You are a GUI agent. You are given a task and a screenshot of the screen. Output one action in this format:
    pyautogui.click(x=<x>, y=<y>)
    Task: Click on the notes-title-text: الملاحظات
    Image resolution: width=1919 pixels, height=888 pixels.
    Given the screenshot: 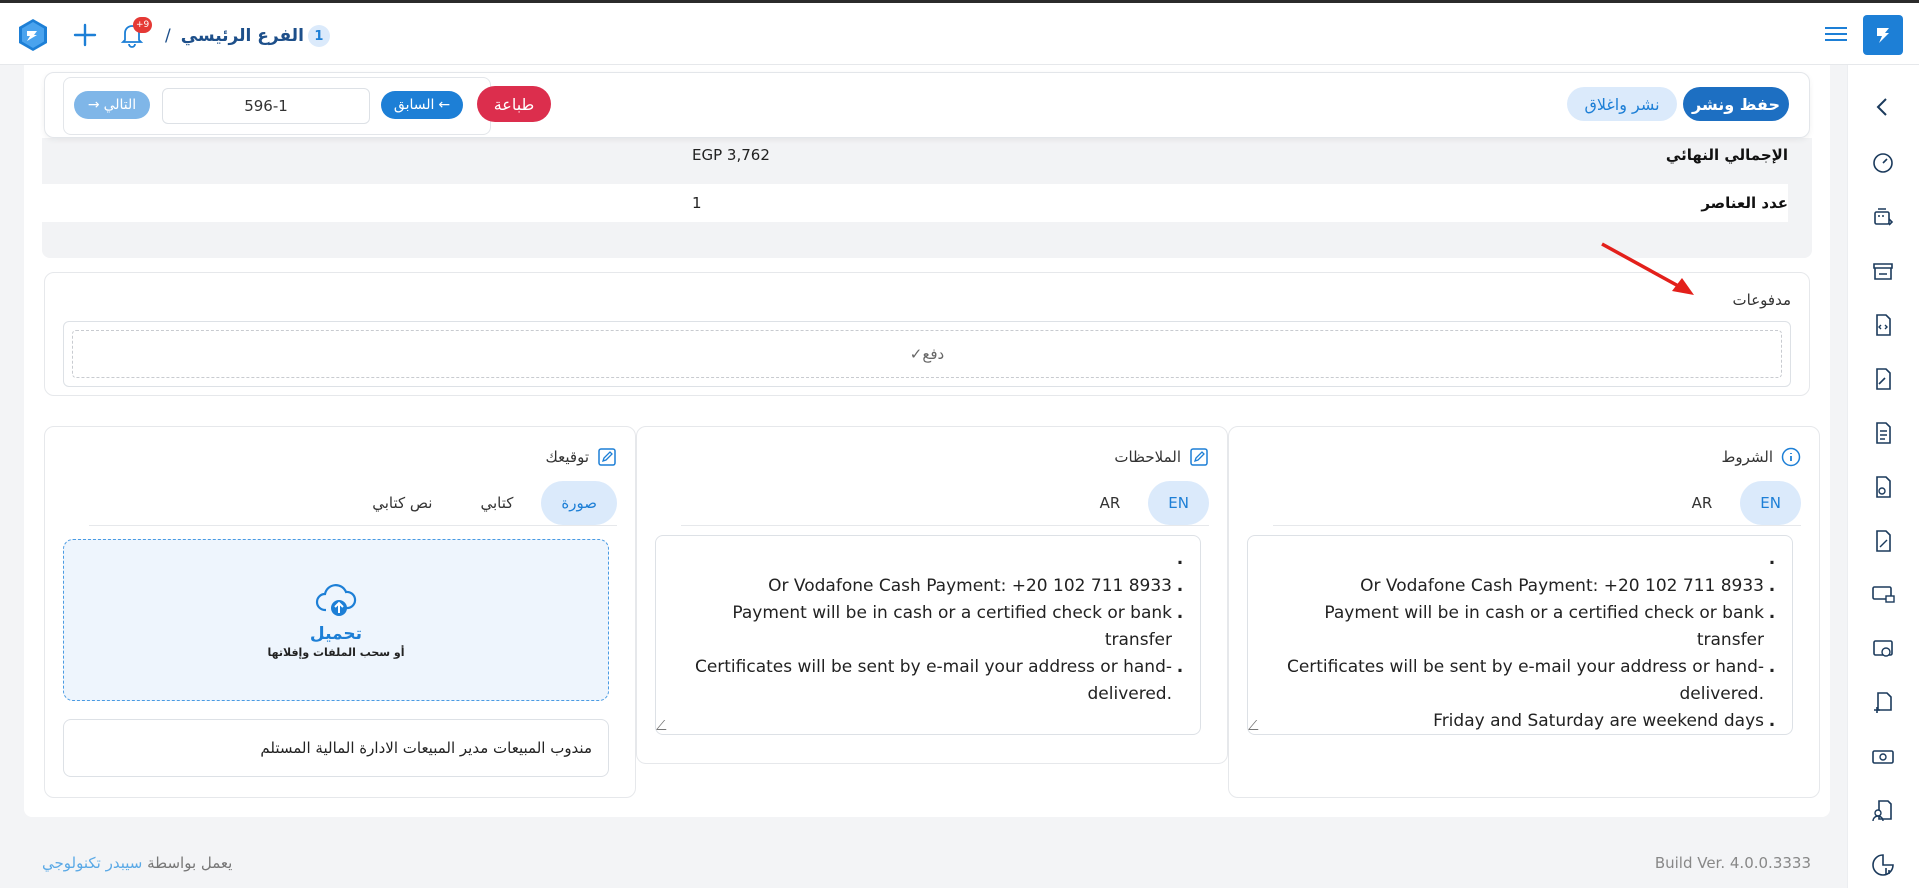 What is the action you would take?
    pyautogui.click(x=1147, y=457)
    